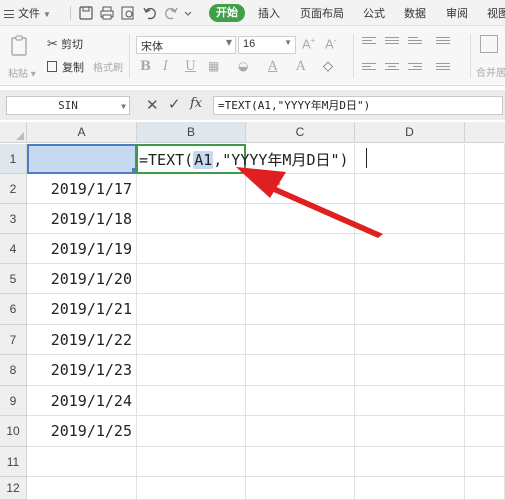 The height and width of the screenshot is (500, 505). What do you see at coordinates (309, 202) in the screenshot?
I see `annotation-arrow` at bounding box center [309, 202].